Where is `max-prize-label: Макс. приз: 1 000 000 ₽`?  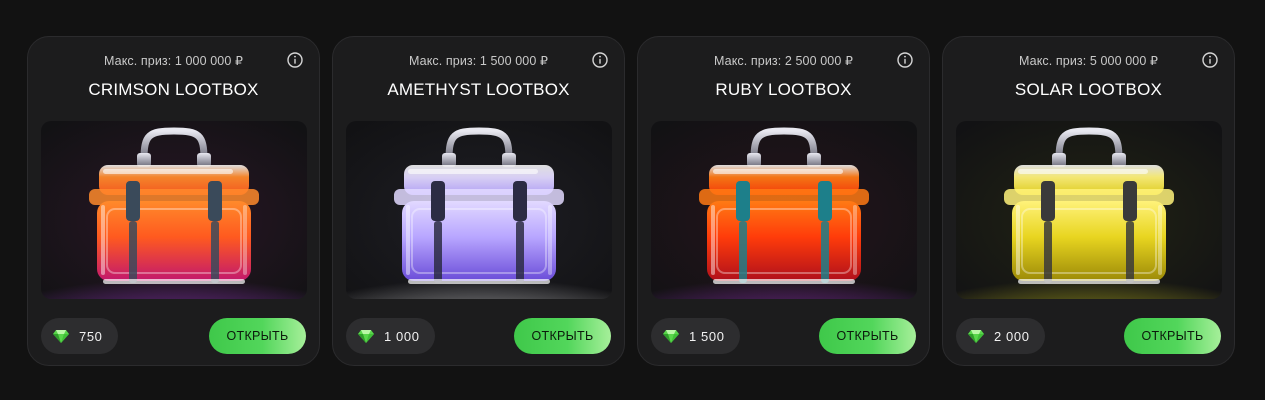 max-prize-label: Макс. приз: 1 000 000 ₽ is located at coordinates (173, 61).